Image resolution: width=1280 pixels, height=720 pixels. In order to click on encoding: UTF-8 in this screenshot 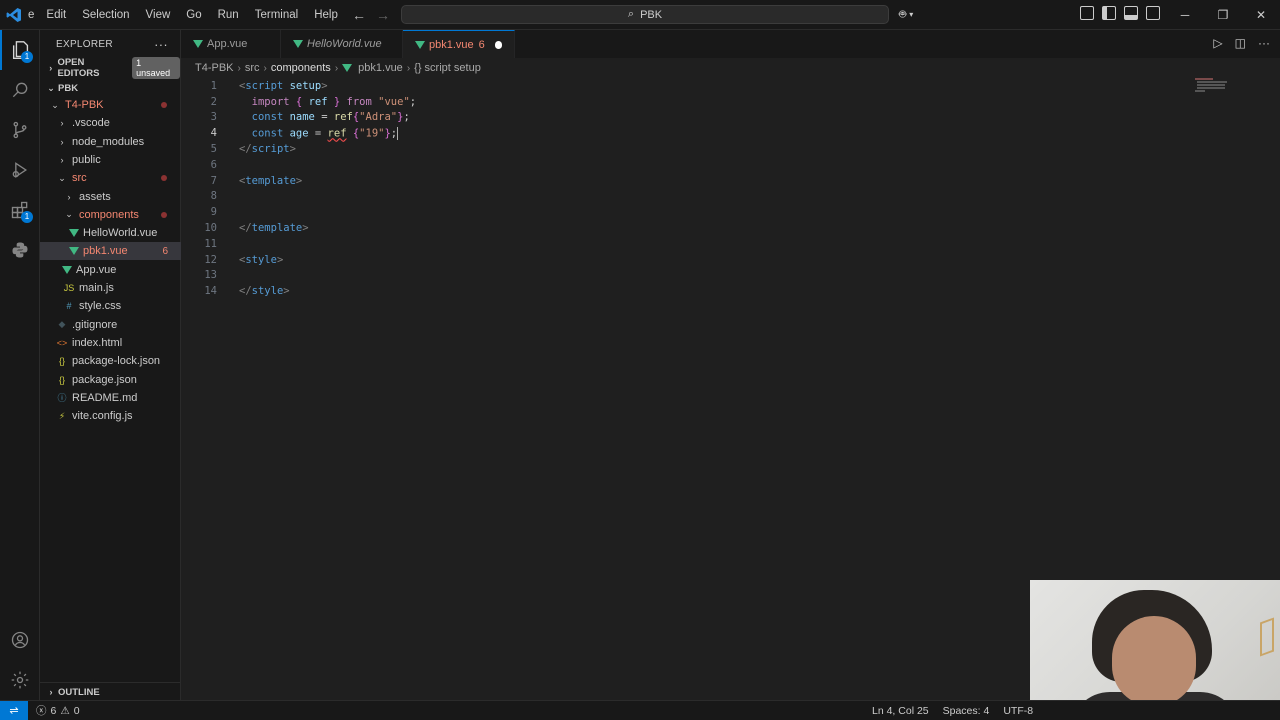, I will do `click(1018, 711)`.